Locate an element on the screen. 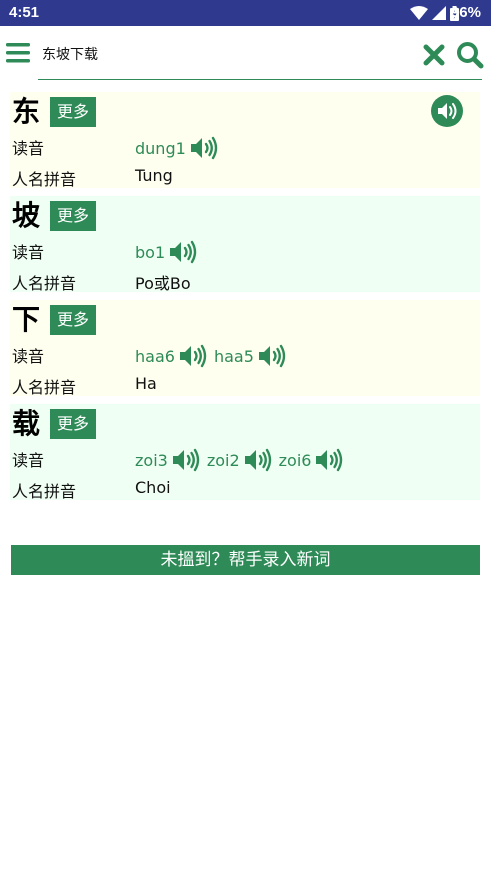  reading-text: bo1 is located at coordinates (150, 252).